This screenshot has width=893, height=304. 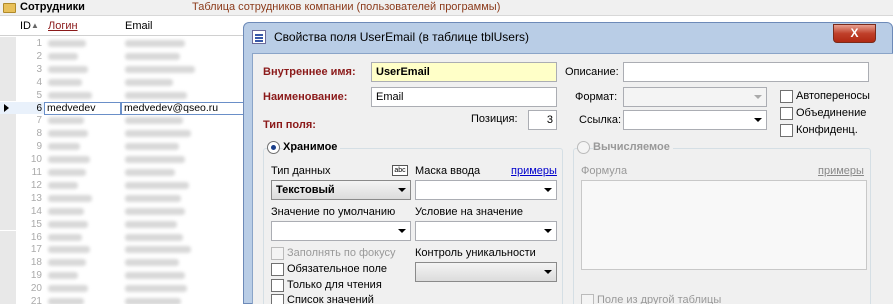 I want to click on table-row: 14, so click(x=125, y=211).